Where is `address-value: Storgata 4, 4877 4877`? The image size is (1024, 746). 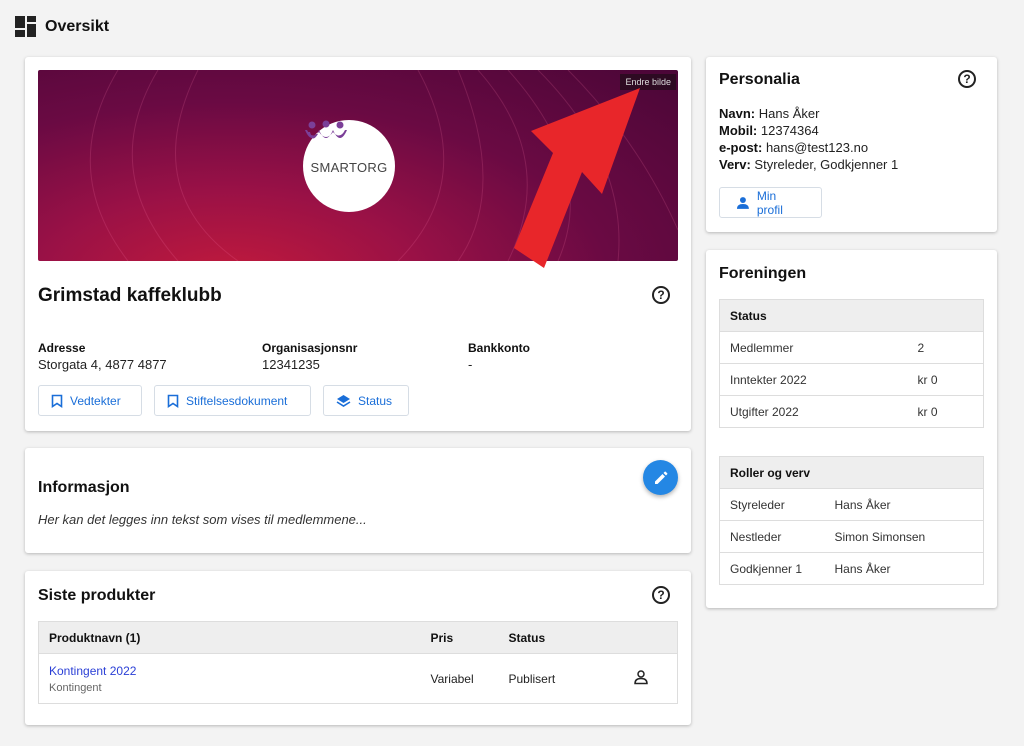
address-value: Storgata 4, 4877 4877 is located at coordinates (102, 364).